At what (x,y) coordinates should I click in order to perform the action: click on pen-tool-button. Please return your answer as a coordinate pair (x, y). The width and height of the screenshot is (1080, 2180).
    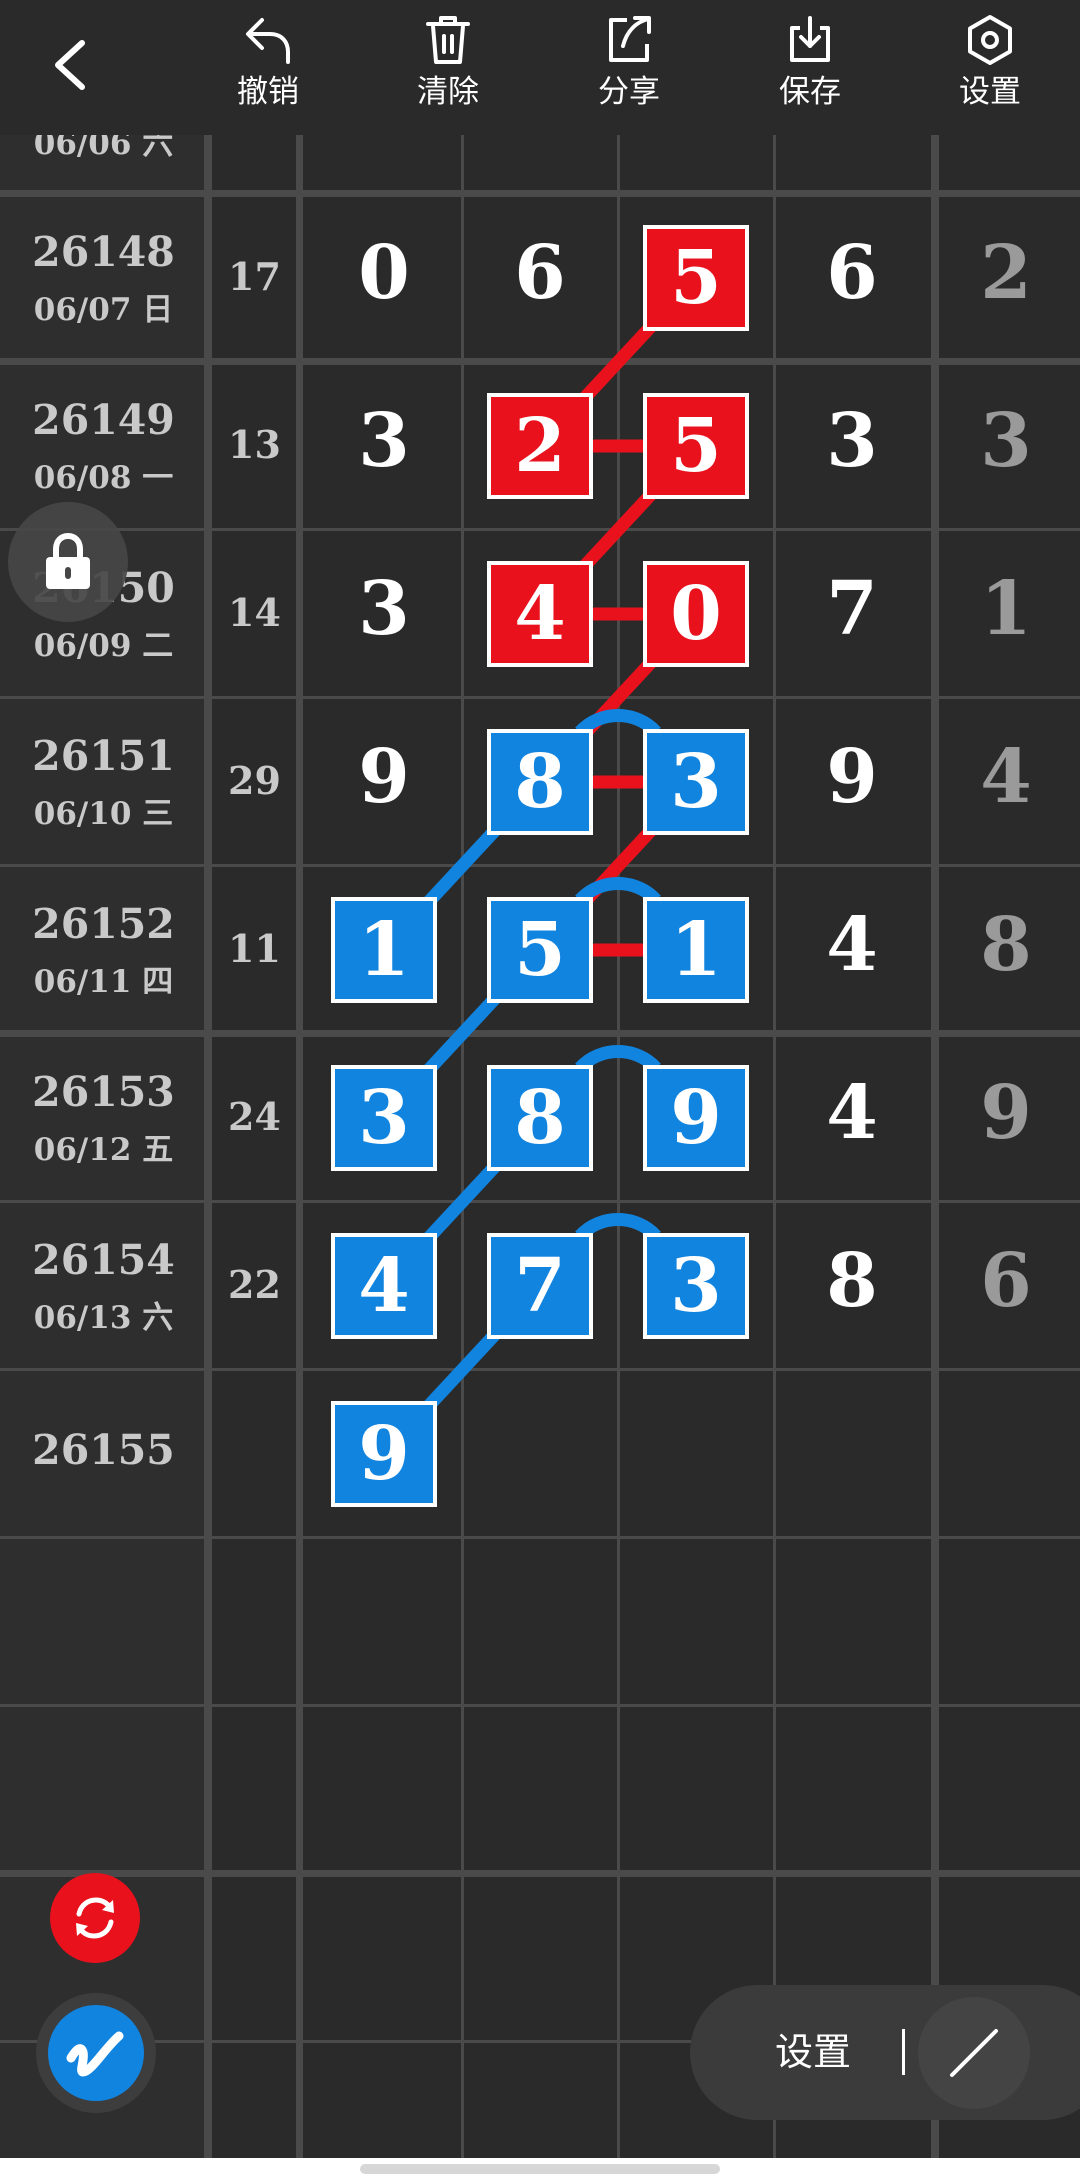
    Looking at the image, I should click on (96, 2053).